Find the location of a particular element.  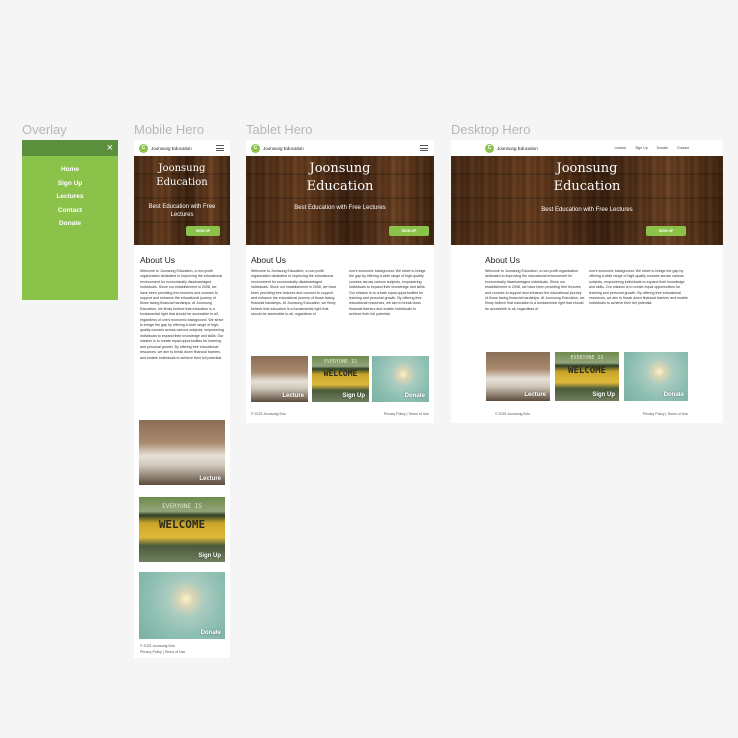

desktop-nav: Lecture Sign Up Donate Contact is located at coordinates (652, 148).